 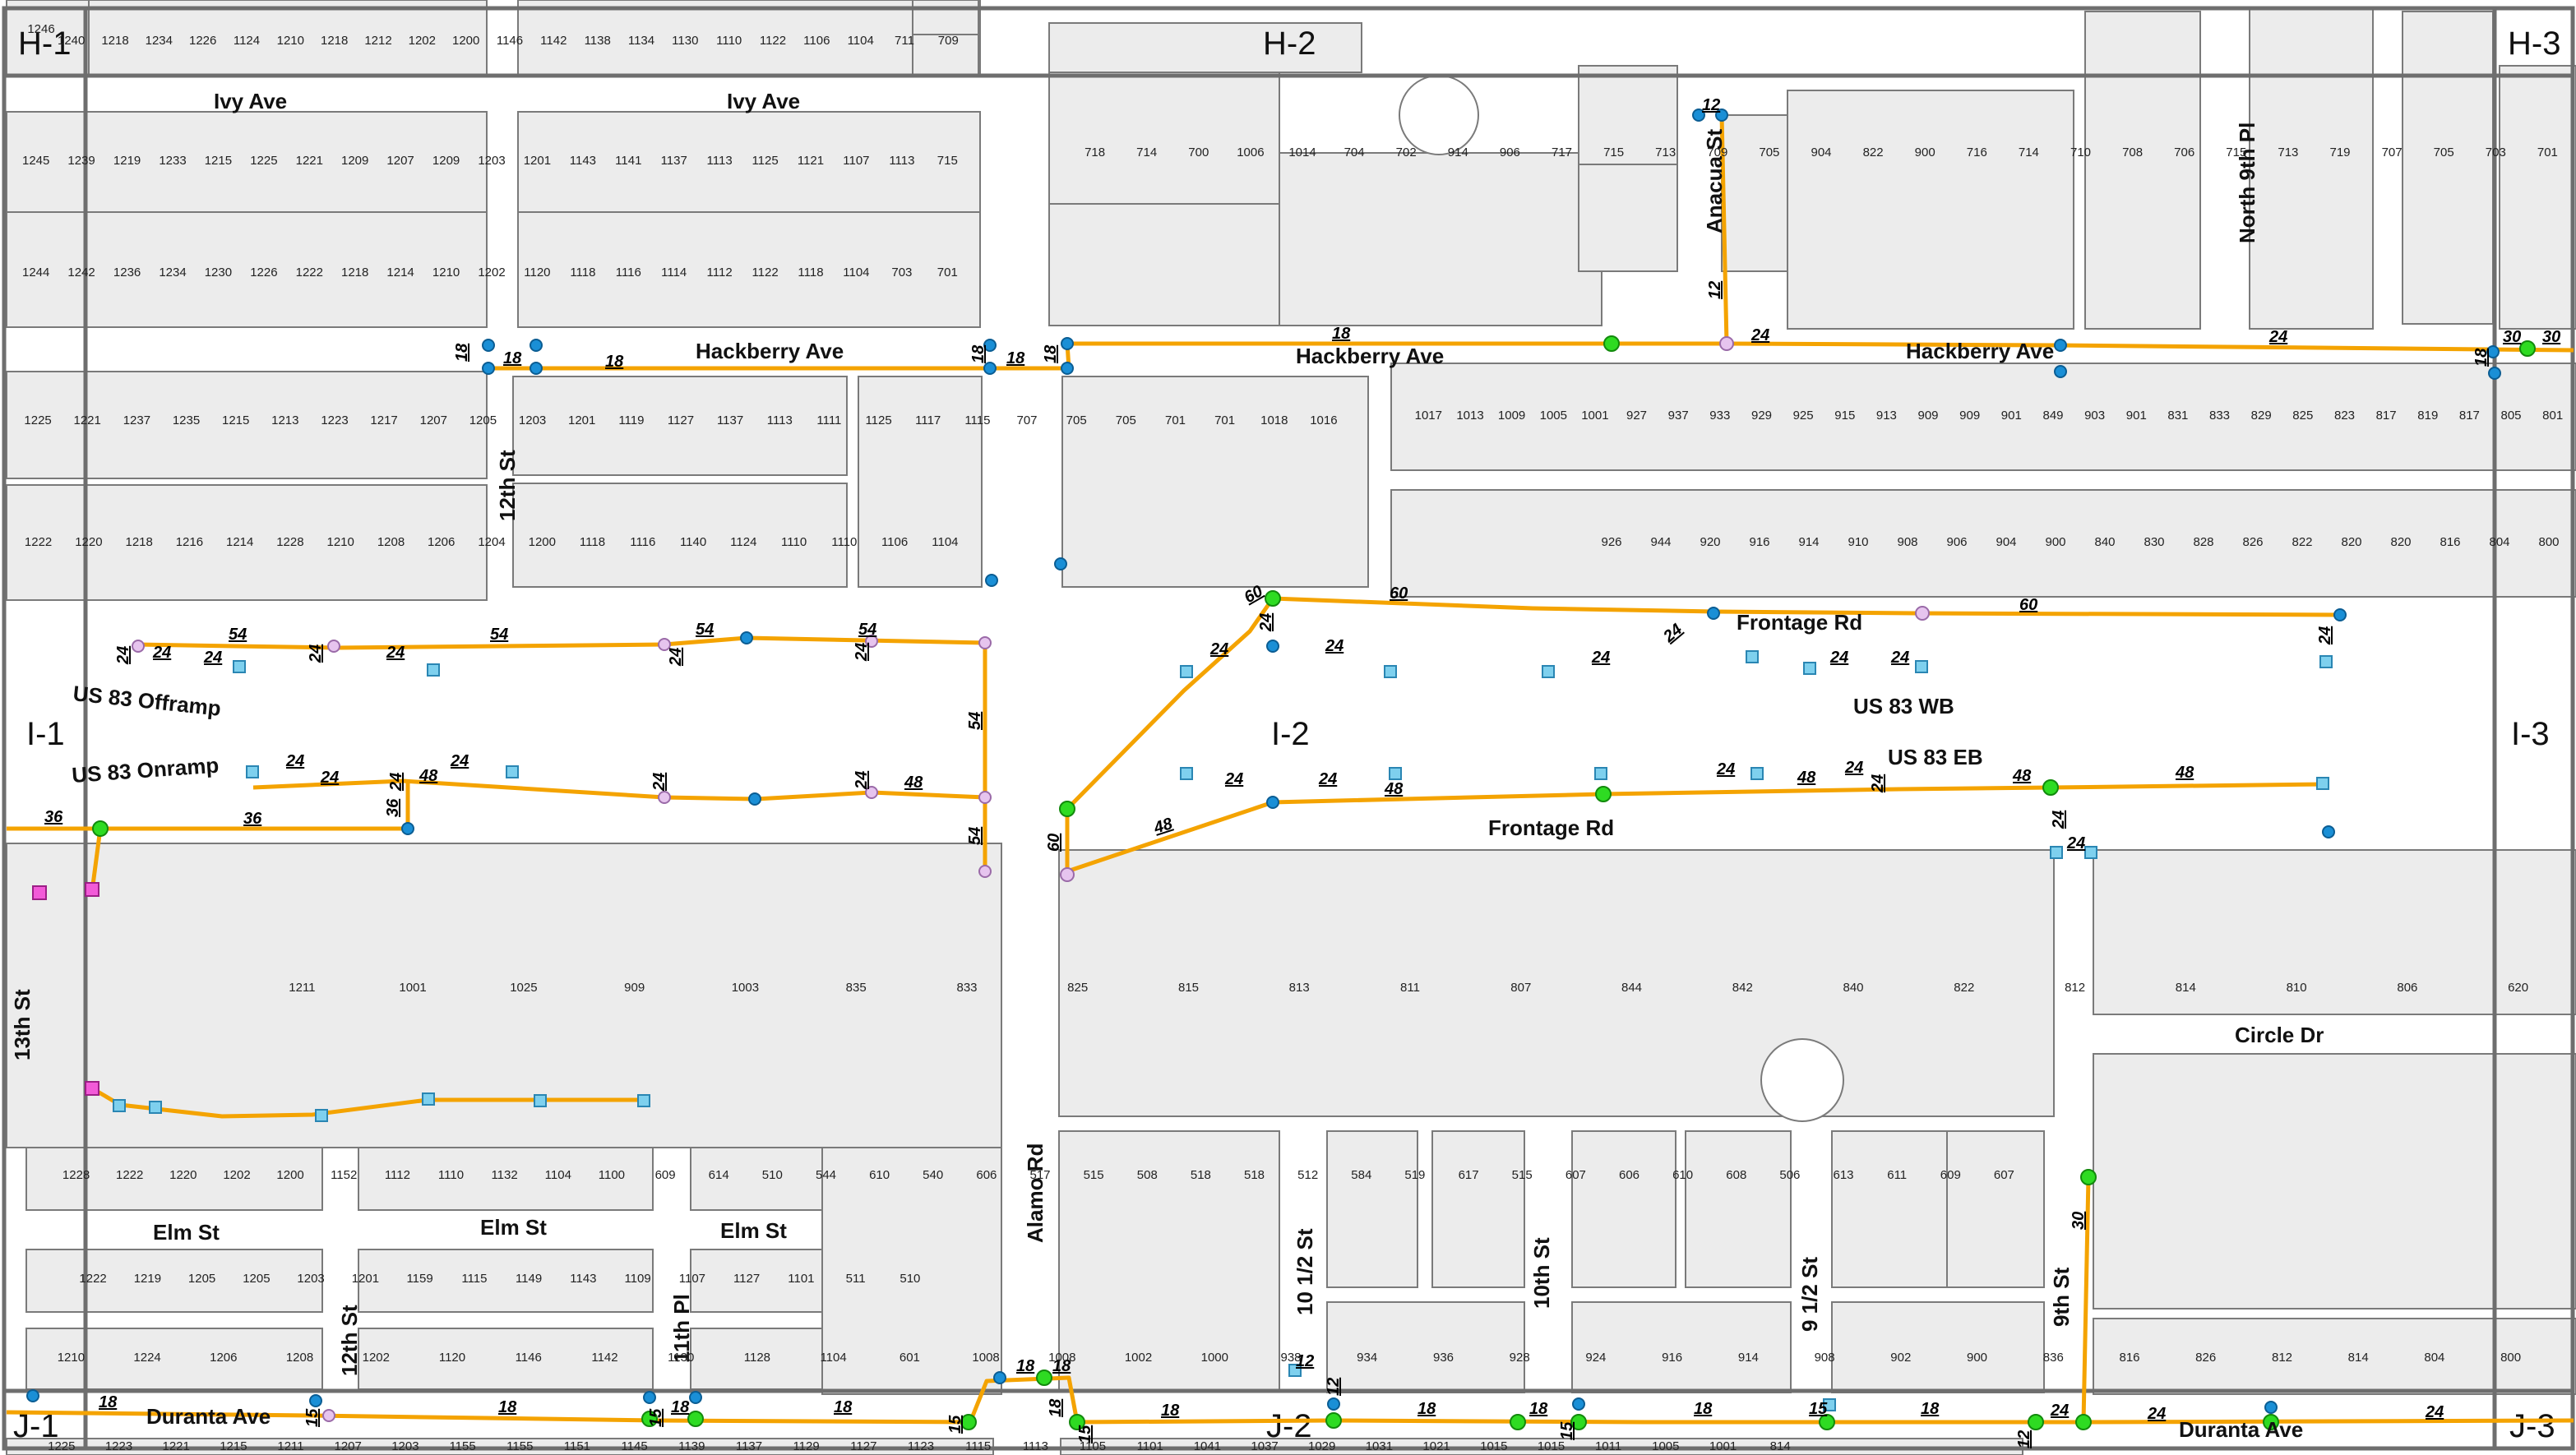 What do you see at coordinates (1175, 420) in the screenshot?
I see `parcel-address: 701` at bounding box center [1175, 420].